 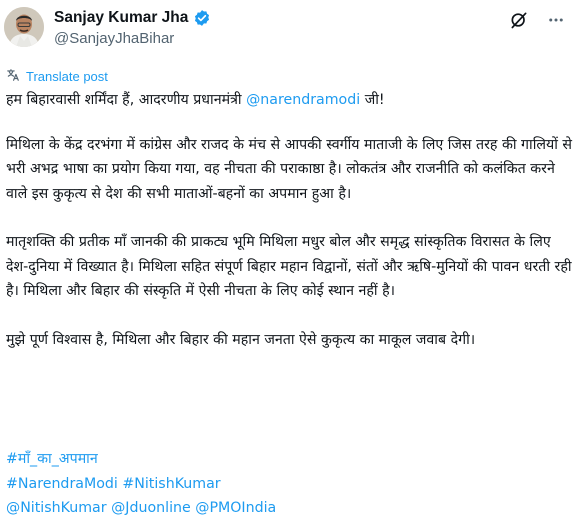 What do you see at coordinates (62, 484) in the screenshot?
I see `hashtag-narendramodi: #NarendraModi` at bounding box center [62, 484].